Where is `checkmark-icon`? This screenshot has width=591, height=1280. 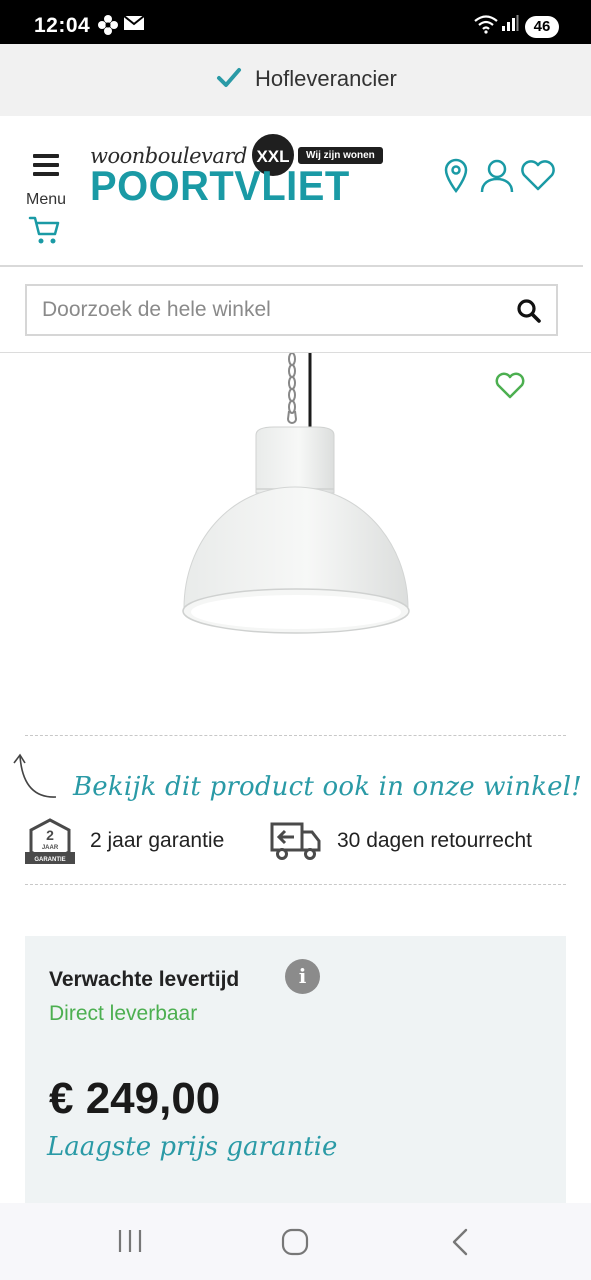 checkmark-icon is located at coordinates (229, 77).